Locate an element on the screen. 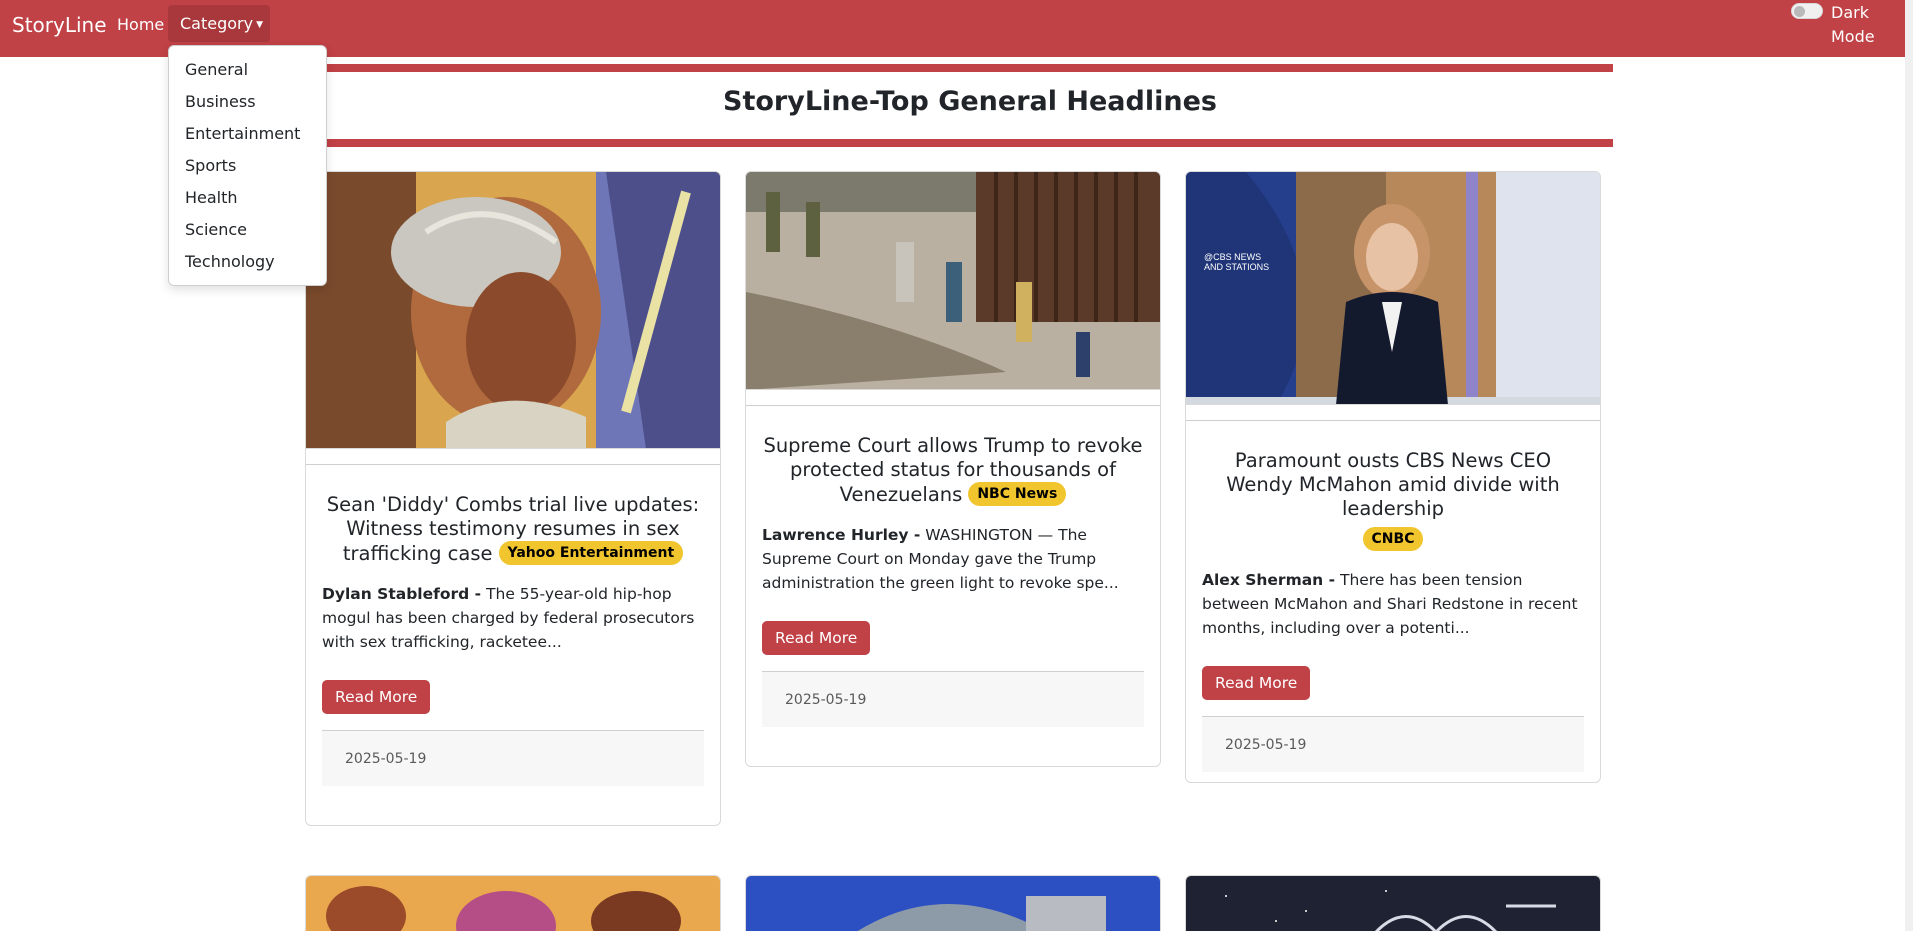  title-rule-top is located at coordinates (970, 68).